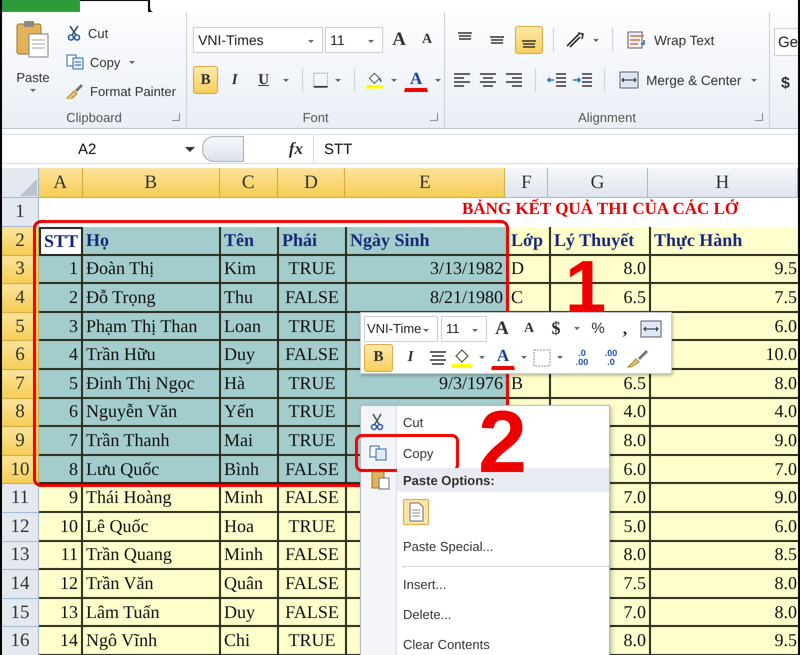 This screenshot has height=655, width=800. Describe the element at coordinates (152, 441) in the screenshot. I see `table-cell: Trần Thanh` at that location.